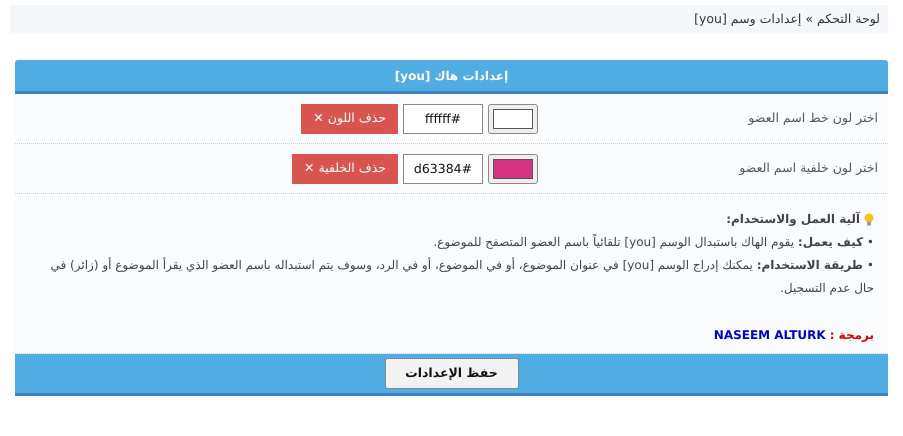  Describe the element at coordinates (345, 169) in the screenshot. I see `delete-button: حذف الخلفية ✕` at that location.